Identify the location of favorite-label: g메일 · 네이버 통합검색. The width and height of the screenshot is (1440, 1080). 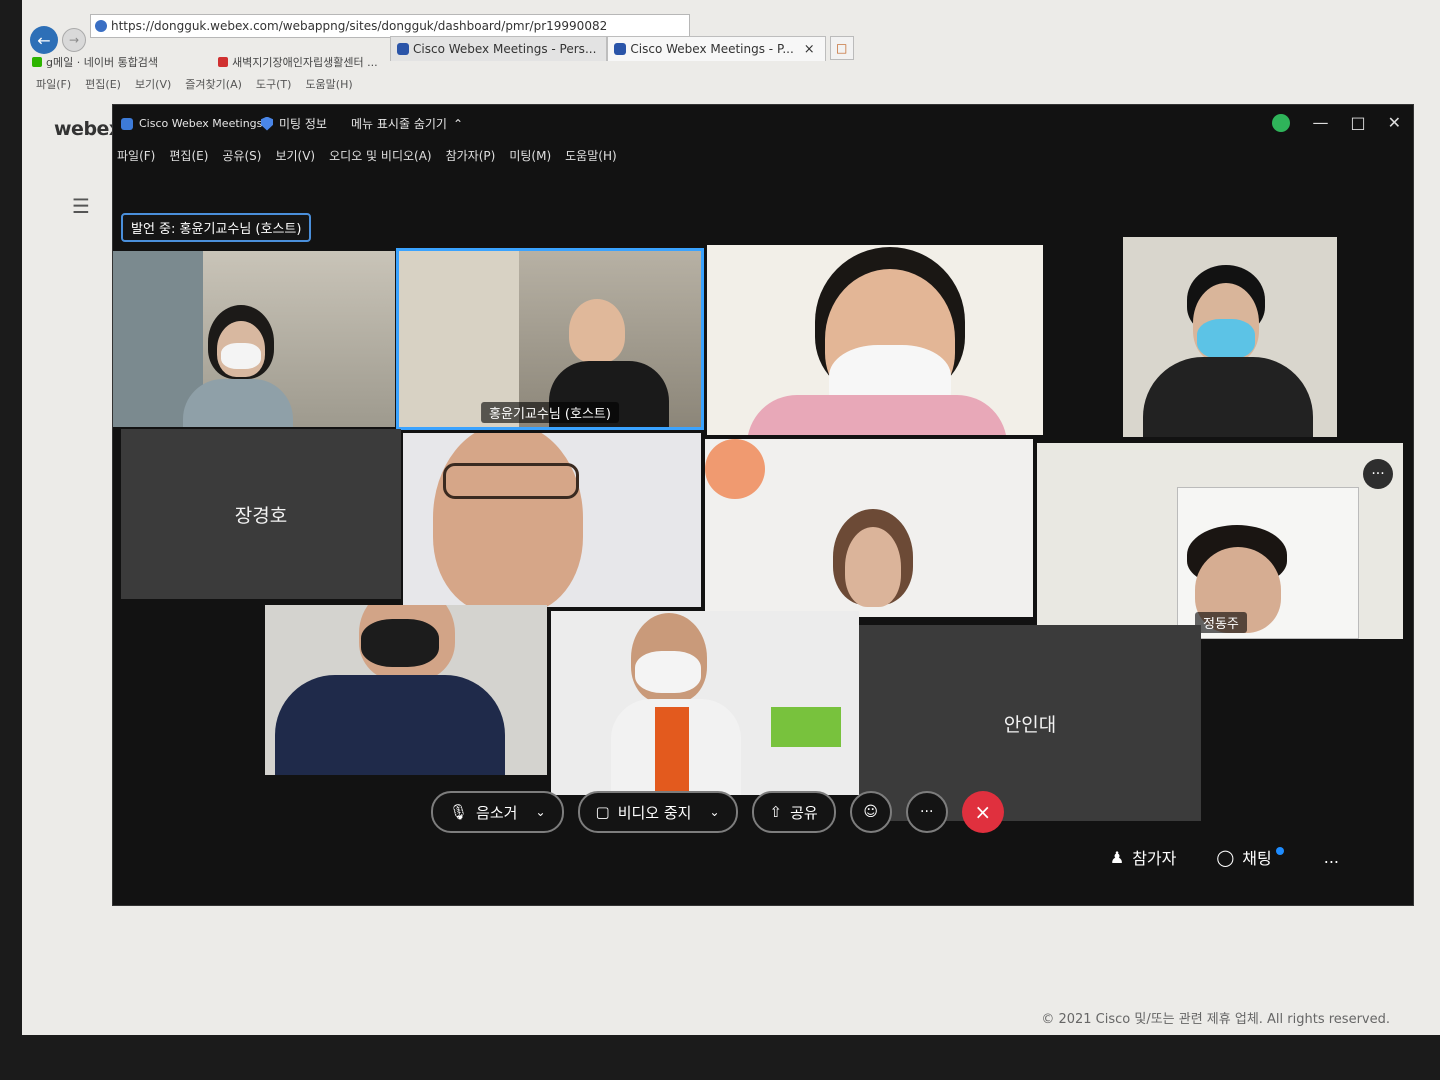
(102, 62).